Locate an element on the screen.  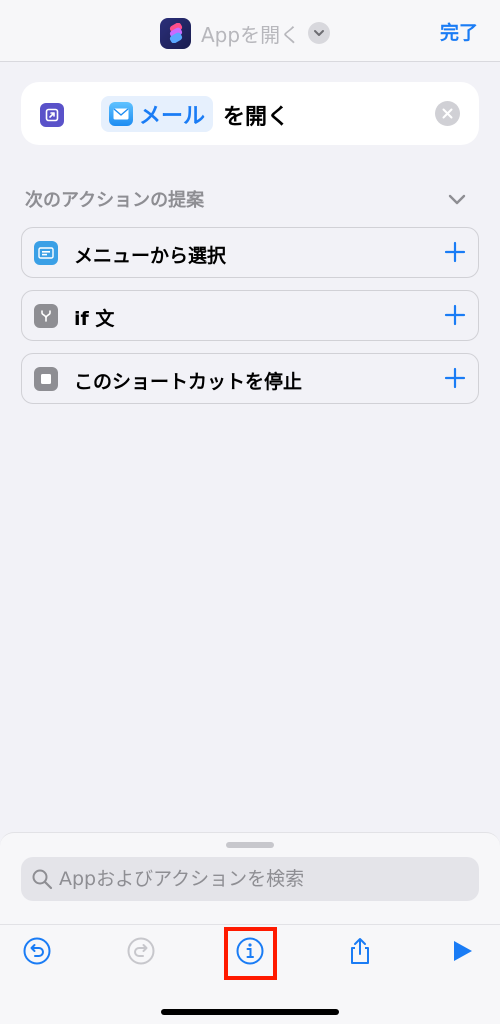
action-verb-label: を開く is located at coordinates (256, 117).